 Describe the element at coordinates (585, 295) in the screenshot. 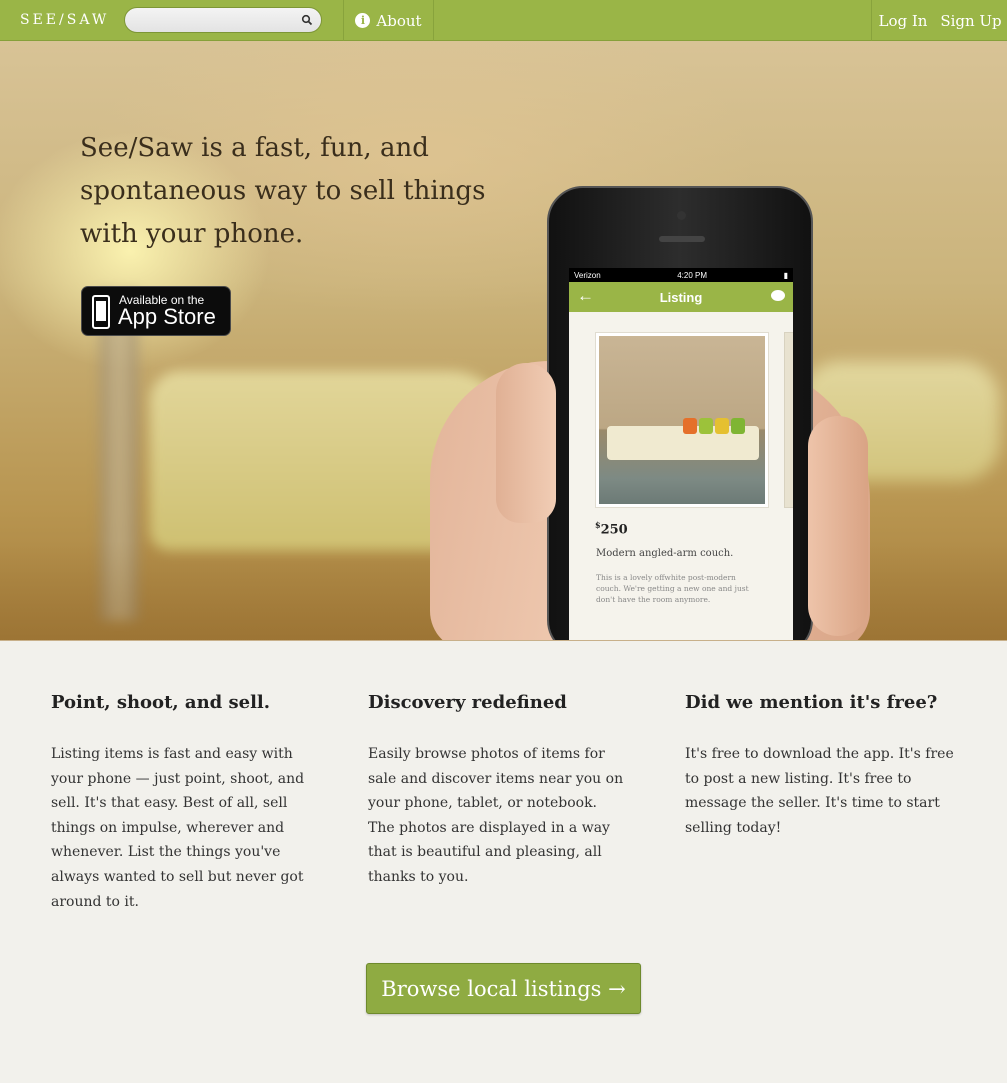

I see `back-arrow-icon: ←` at that location.